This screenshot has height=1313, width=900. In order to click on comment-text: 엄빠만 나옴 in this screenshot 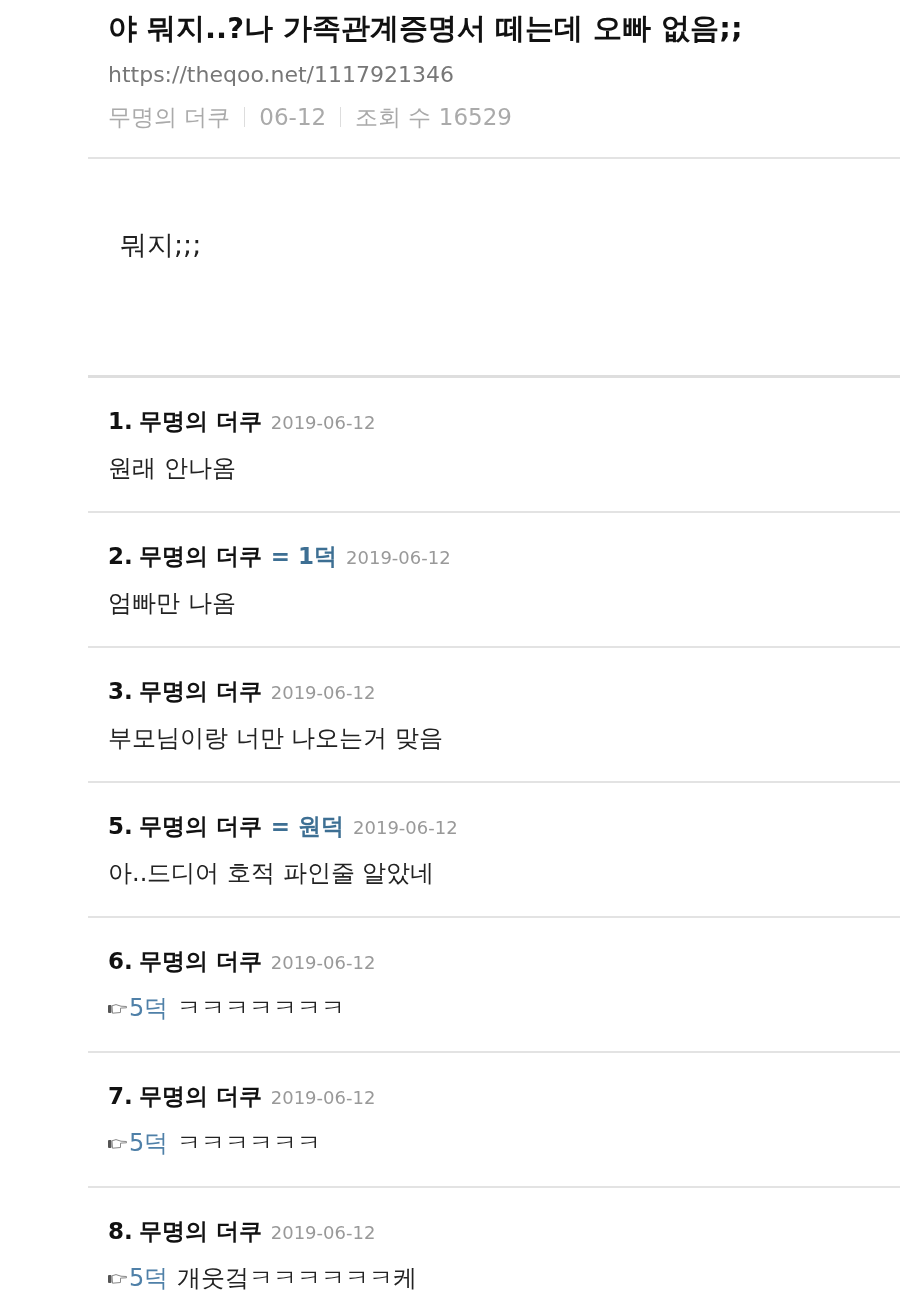, I will do `click(172, 603)`.